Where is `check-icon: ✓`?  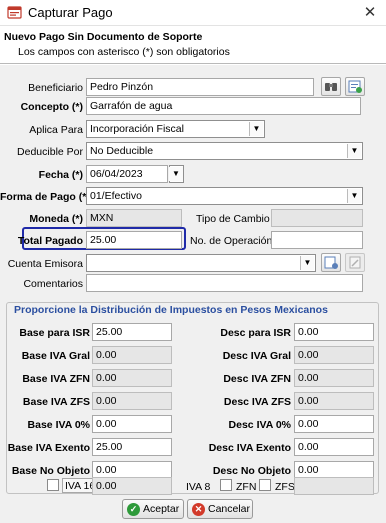
check-icon: ✓ is located at coordinates (133, 509).